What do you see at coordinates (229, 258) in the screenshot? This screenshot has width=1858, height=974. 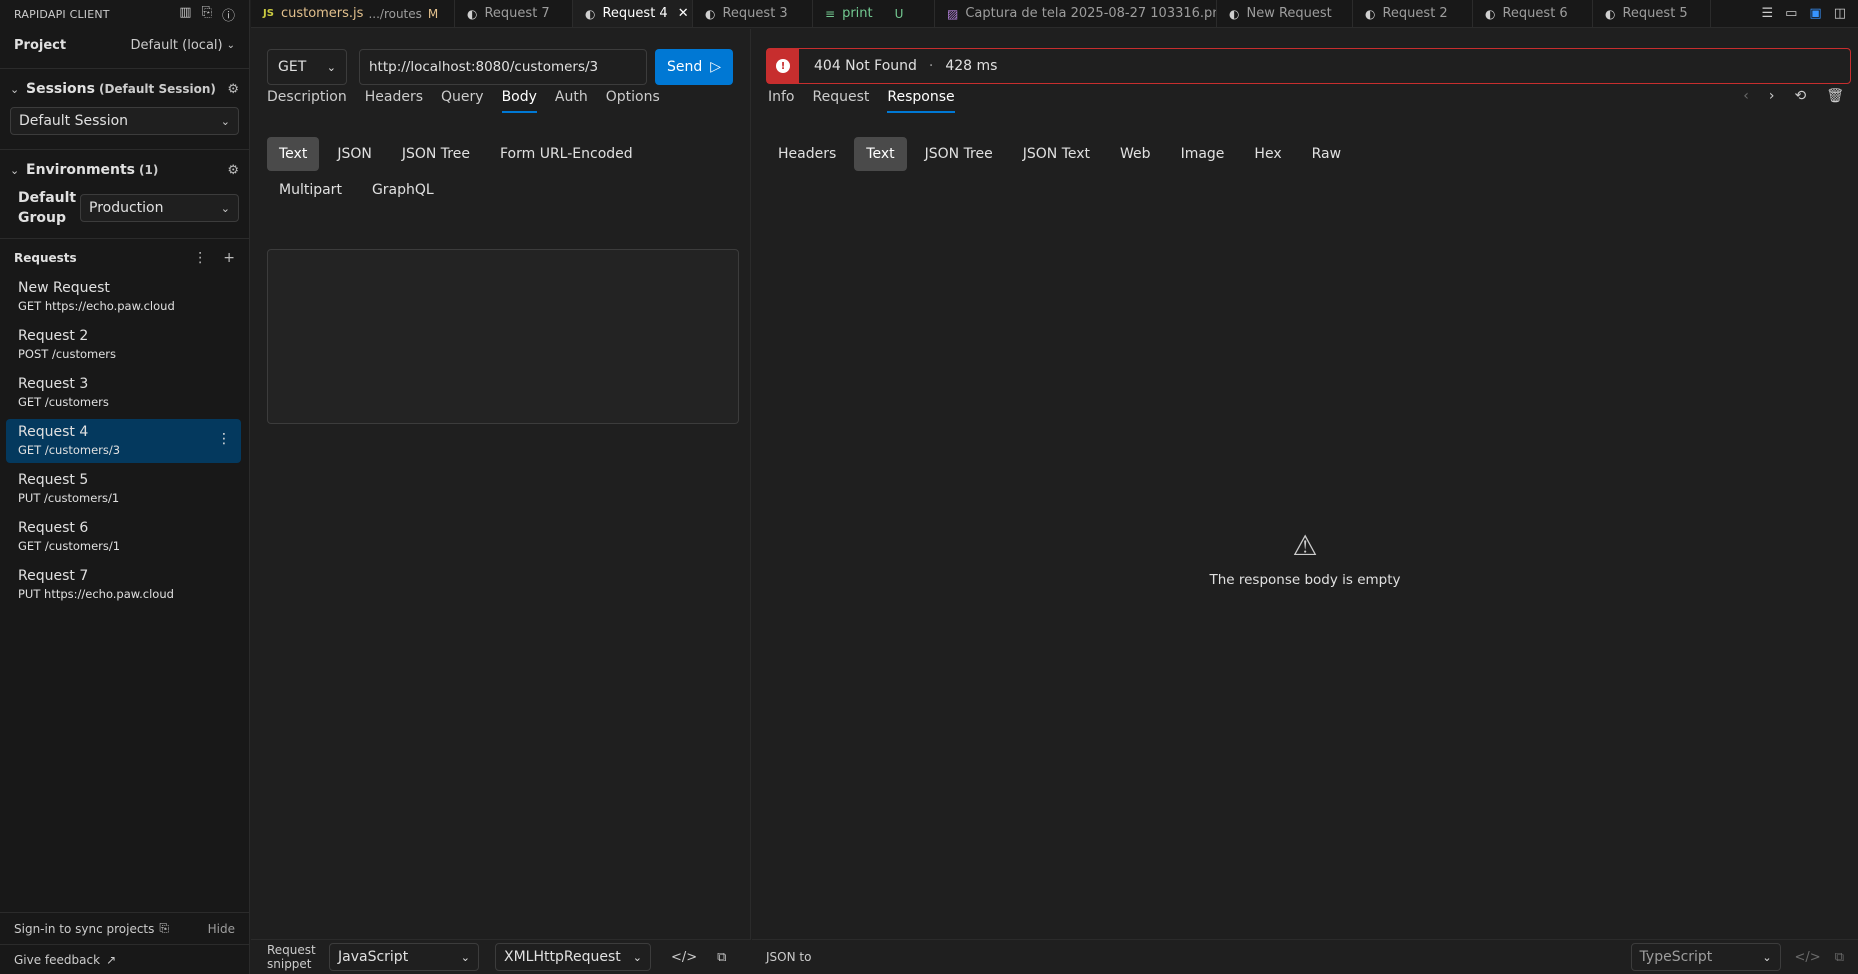 I see `add-icon: +` at bounding box center [229, 258].